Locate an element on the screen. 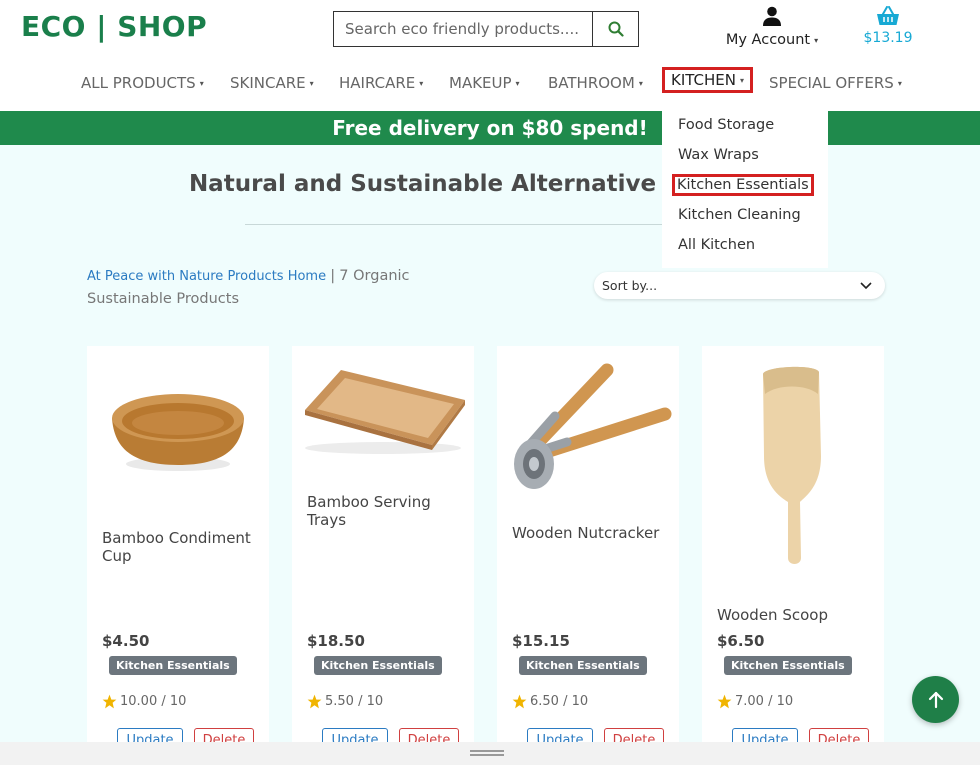  product-price: $18.50 is located at coordinates (336, 641).